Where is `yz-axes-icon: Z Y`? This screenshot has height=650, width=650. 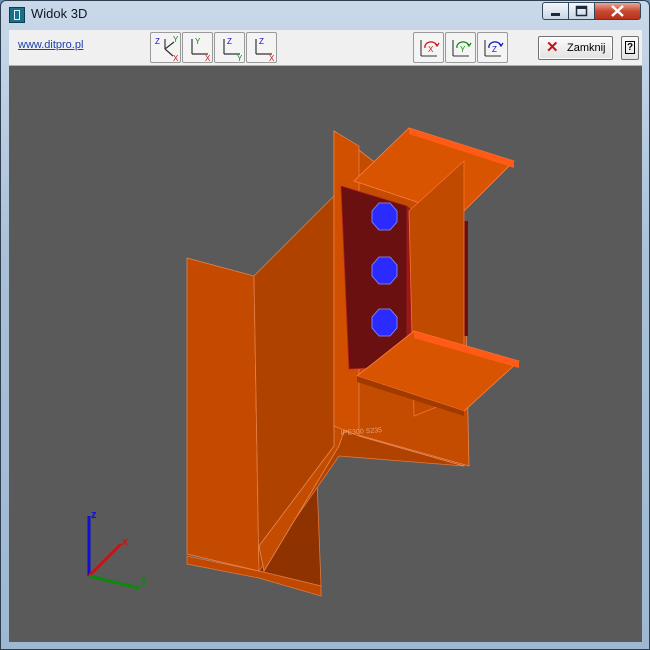 yz-axes-icon: Z Y is located at coordinates (233, 49).